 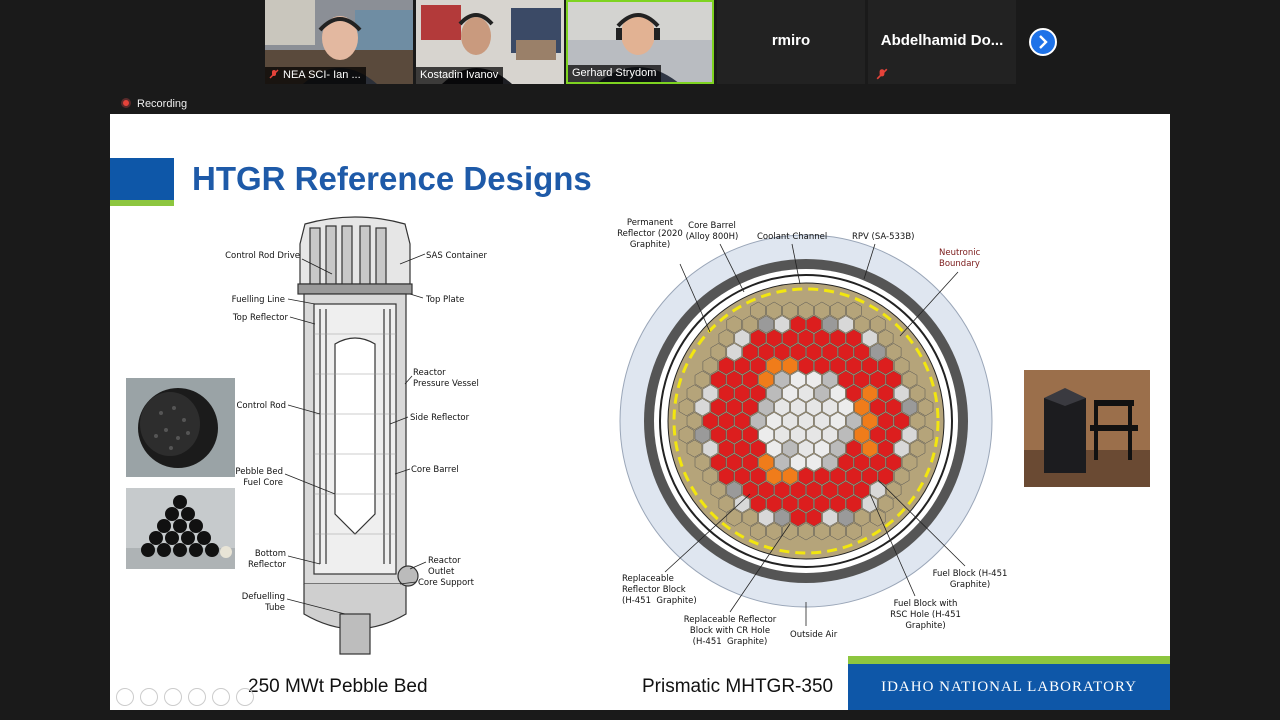 I want to click on prev-slide-icon, so click(x=125, y=697).